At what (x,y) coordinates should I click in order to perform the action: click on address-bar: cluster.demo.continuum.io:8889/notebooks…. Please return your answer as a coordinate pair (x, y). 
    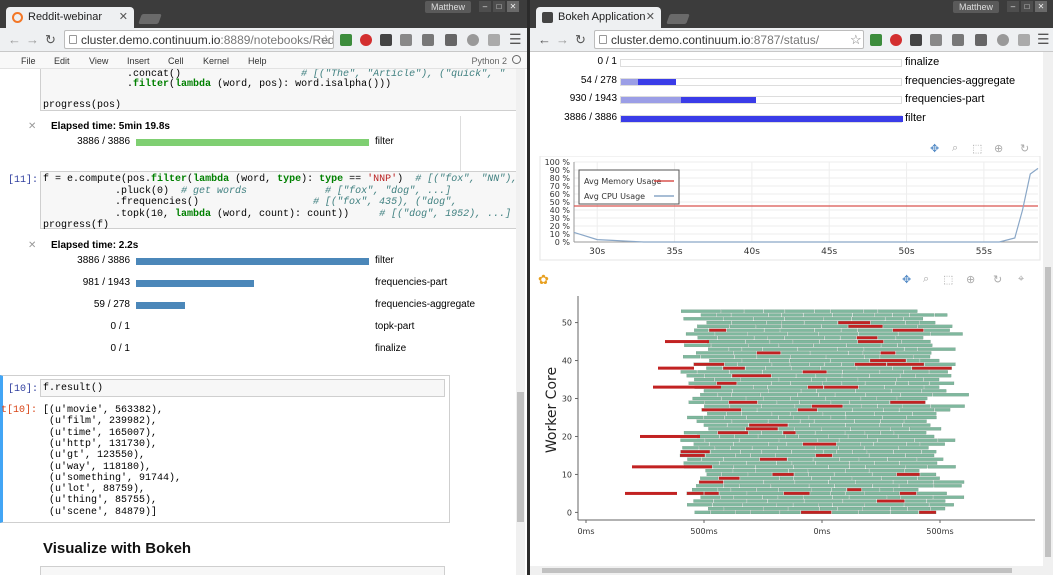
    Looking at the image, I should click on (199, 39).